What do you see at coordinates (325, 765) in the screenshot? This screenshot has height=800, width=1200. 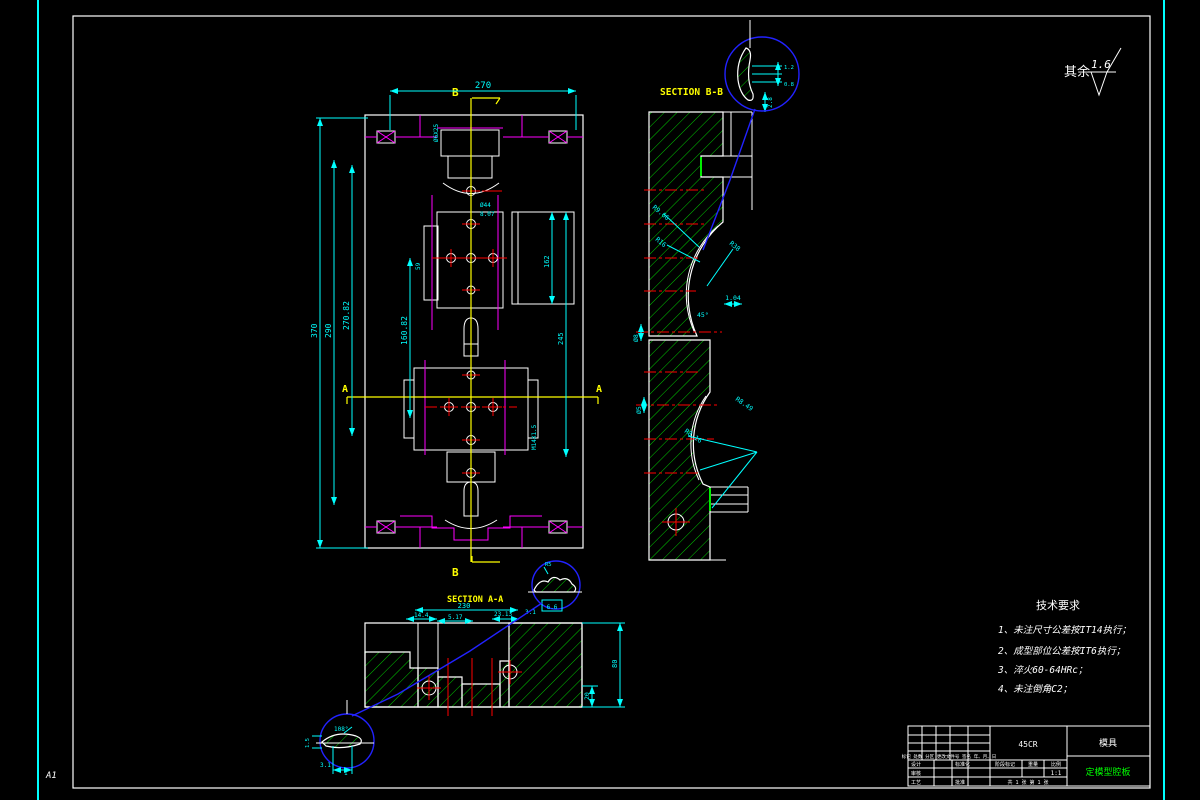 I see `svg-text: 3.1` at bounding box center [325, 765].